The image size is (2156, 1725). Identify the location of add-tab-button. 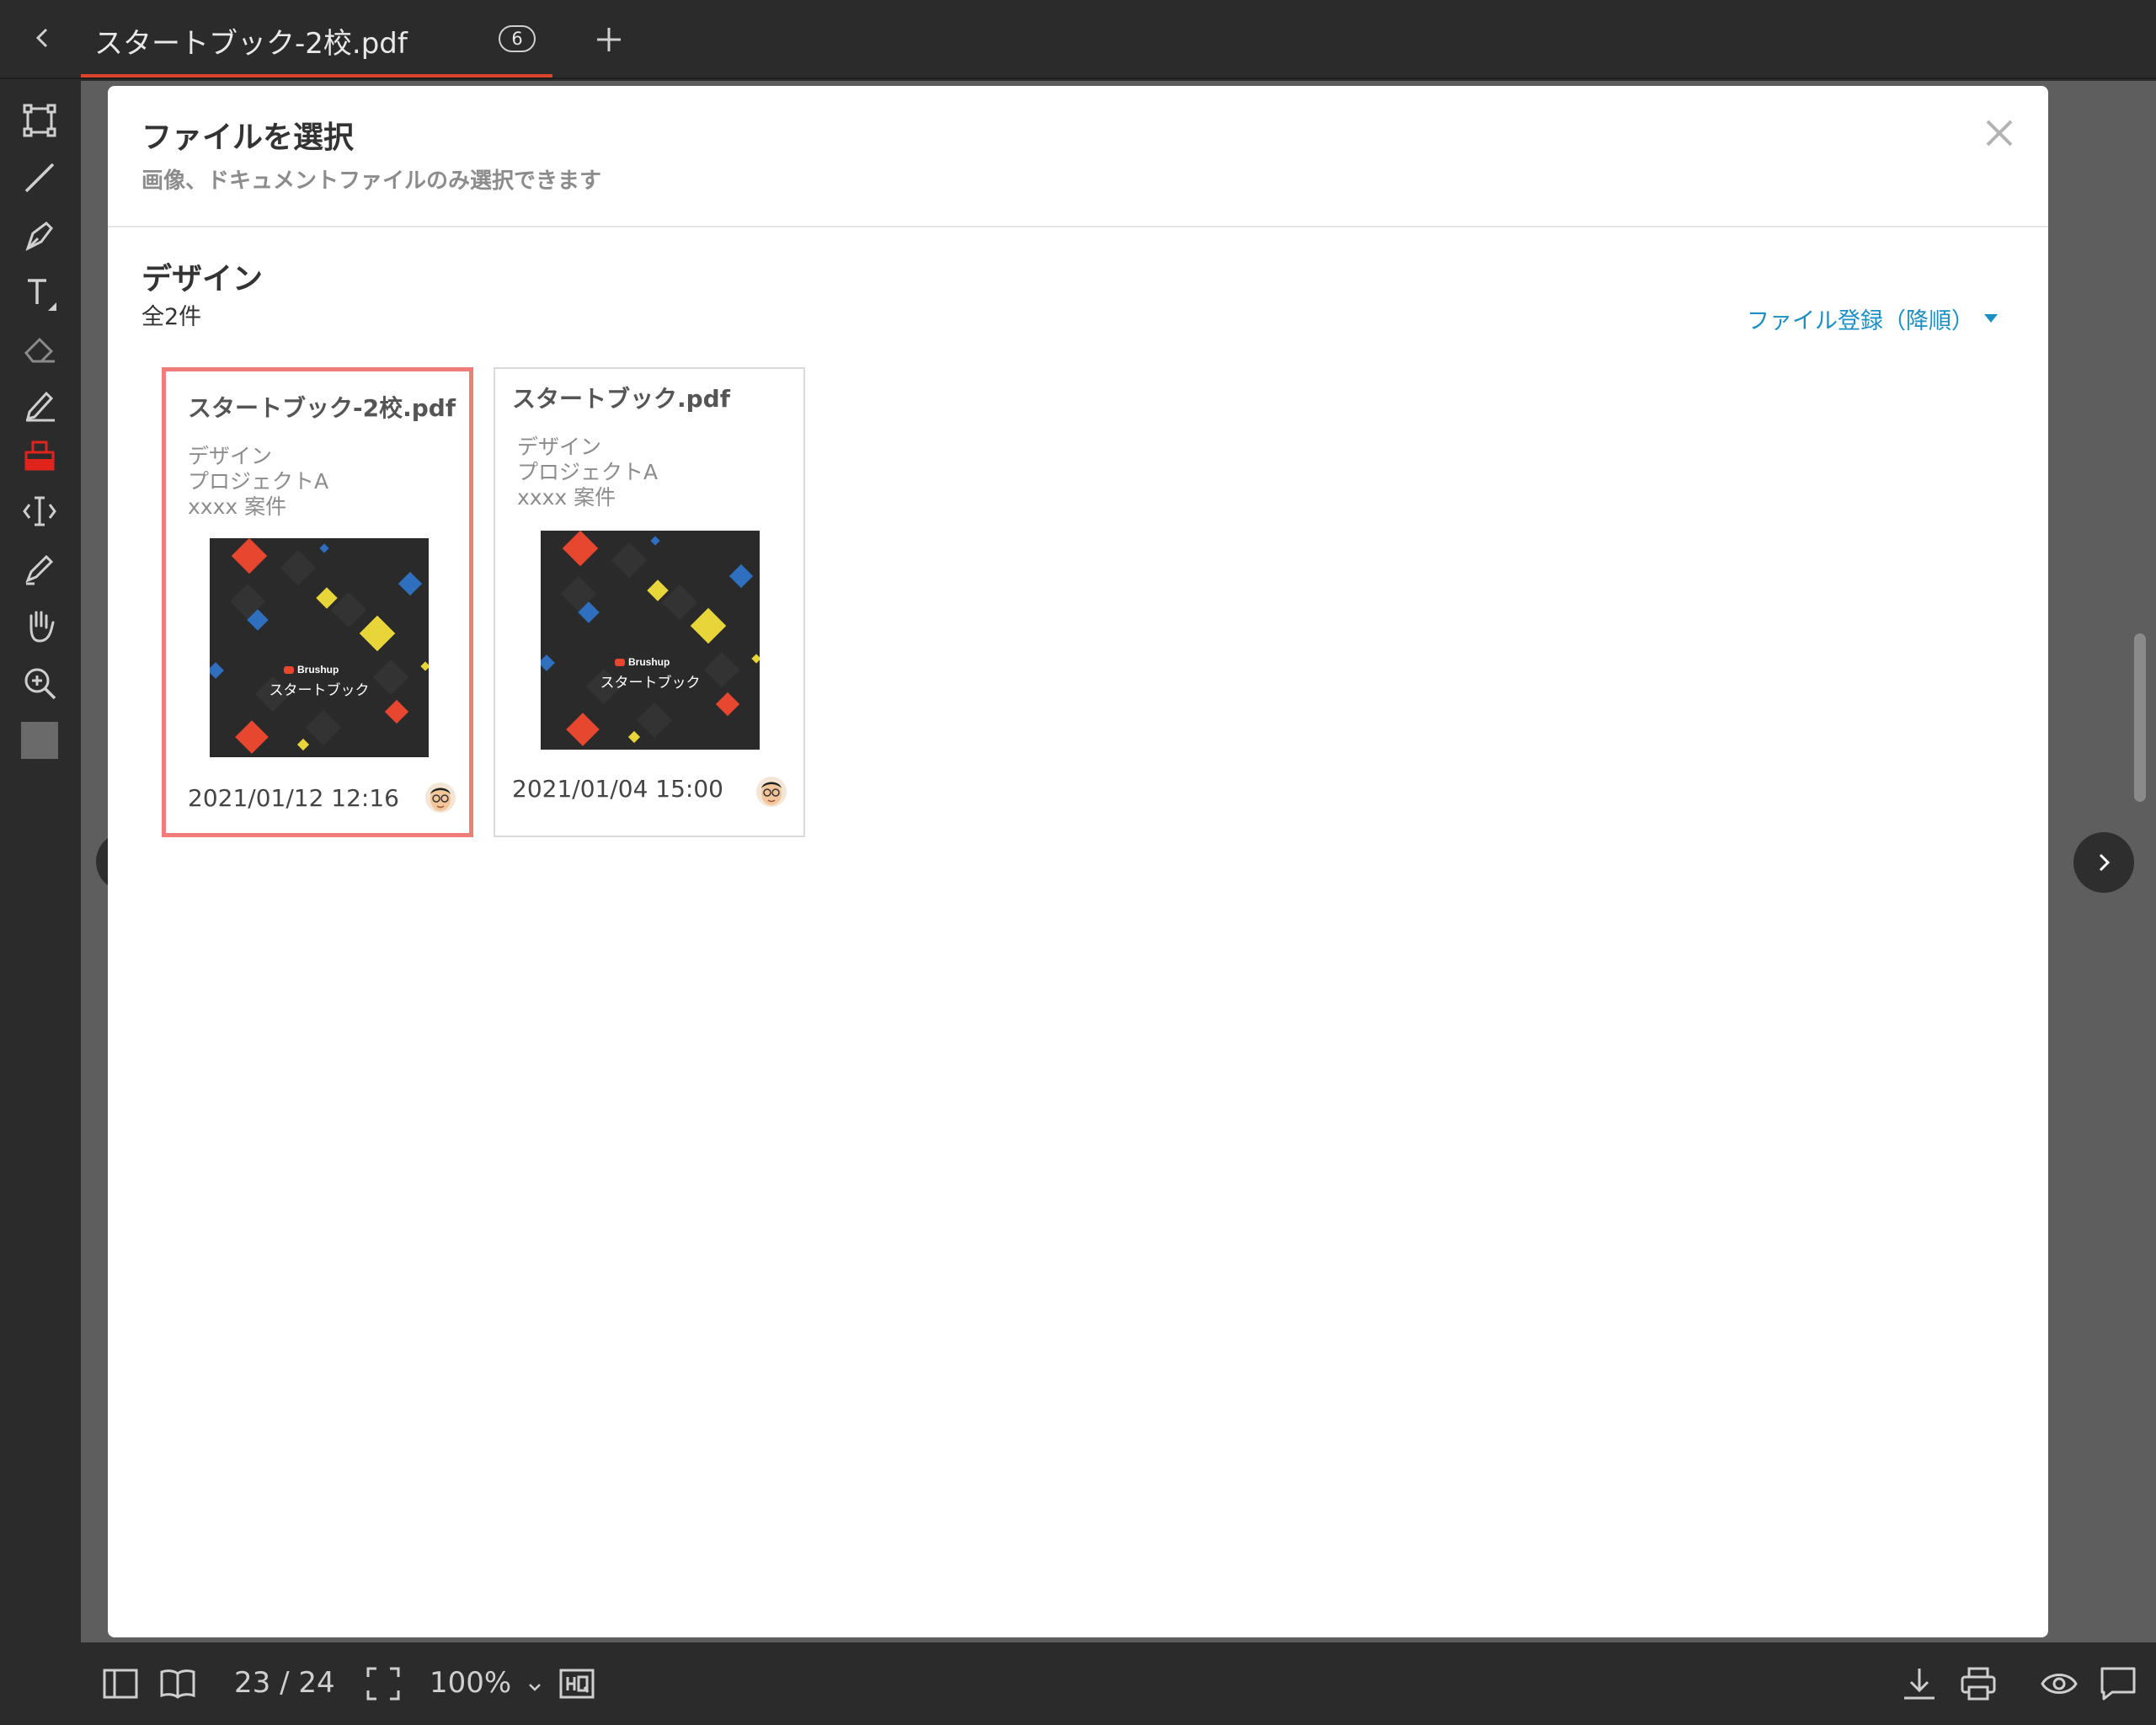
(609, 39).